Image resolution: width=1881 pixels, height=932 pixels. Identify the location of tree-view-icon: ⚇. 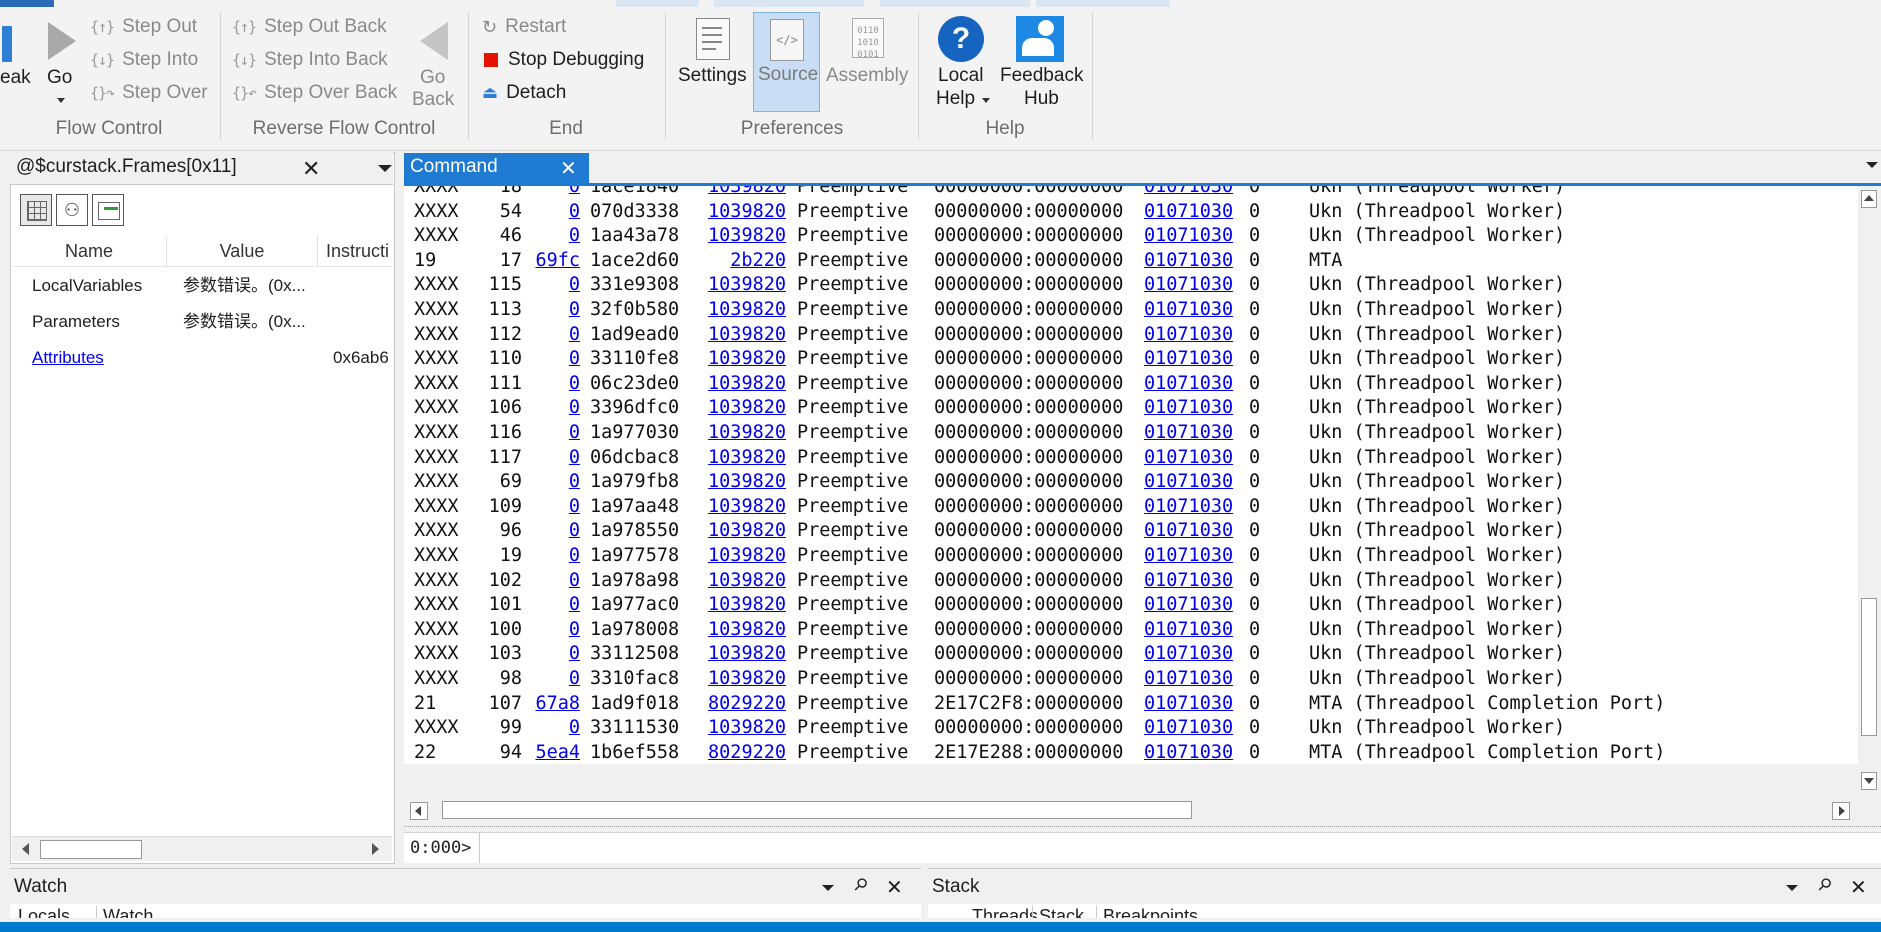
(72, 210).